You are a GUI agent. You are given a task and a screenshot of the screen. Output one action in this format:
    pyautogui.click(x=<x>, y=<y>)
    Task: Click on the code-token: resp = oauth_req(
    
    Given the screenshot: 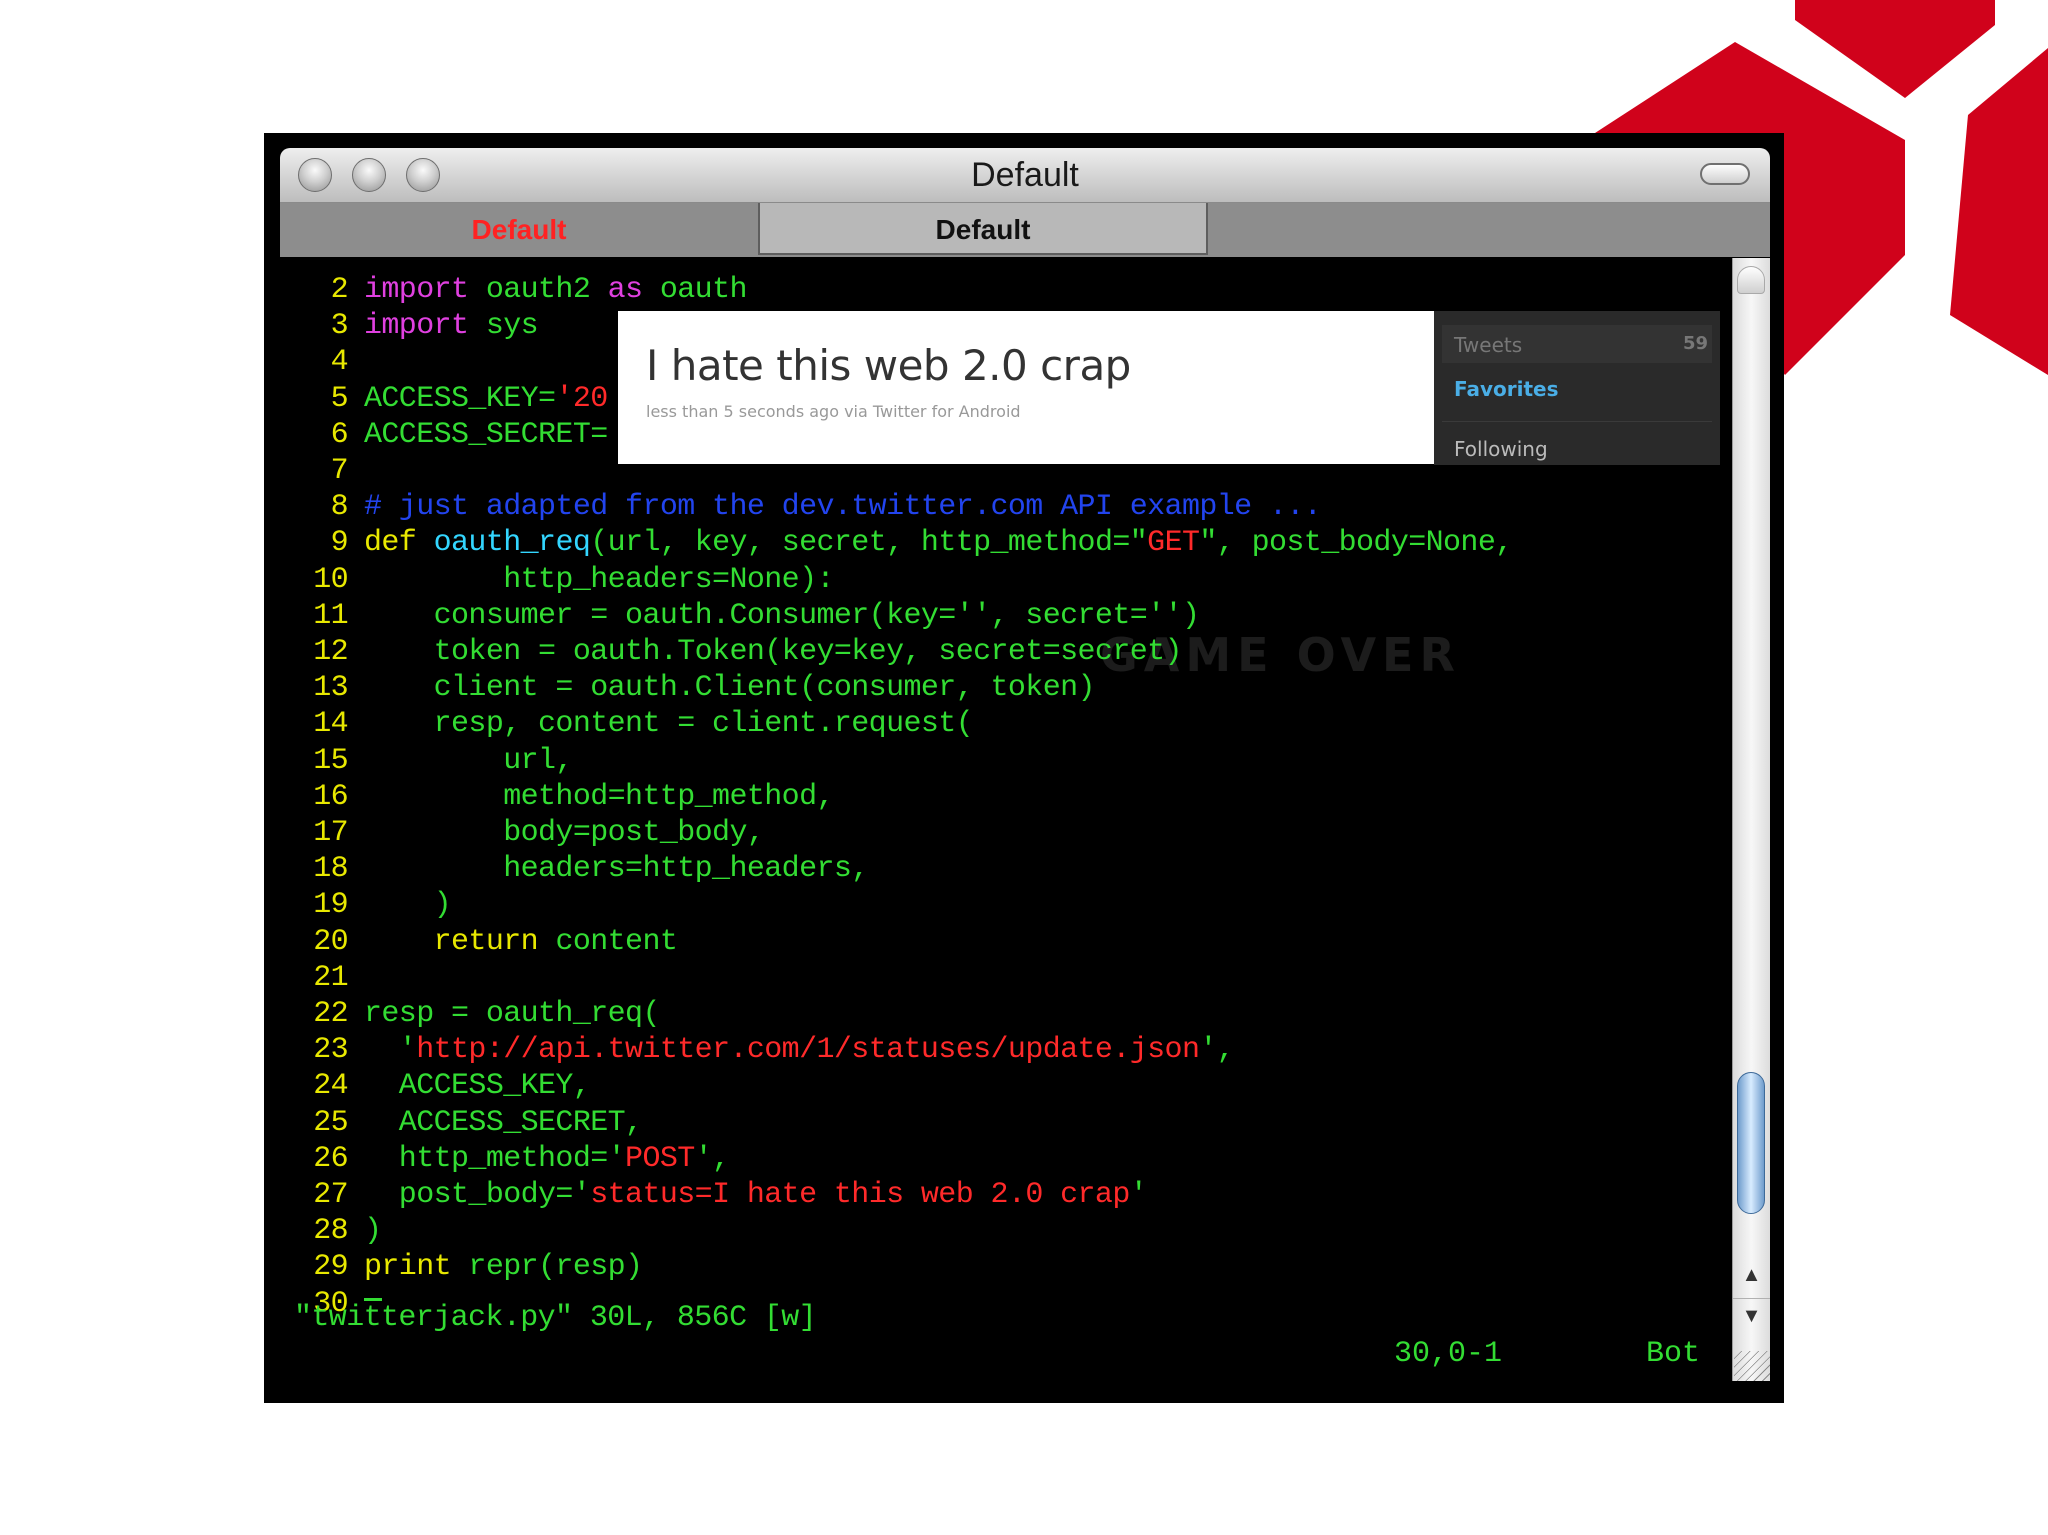 What is the action you would take?
    pyautogui.click(x=512, y=1014)
    